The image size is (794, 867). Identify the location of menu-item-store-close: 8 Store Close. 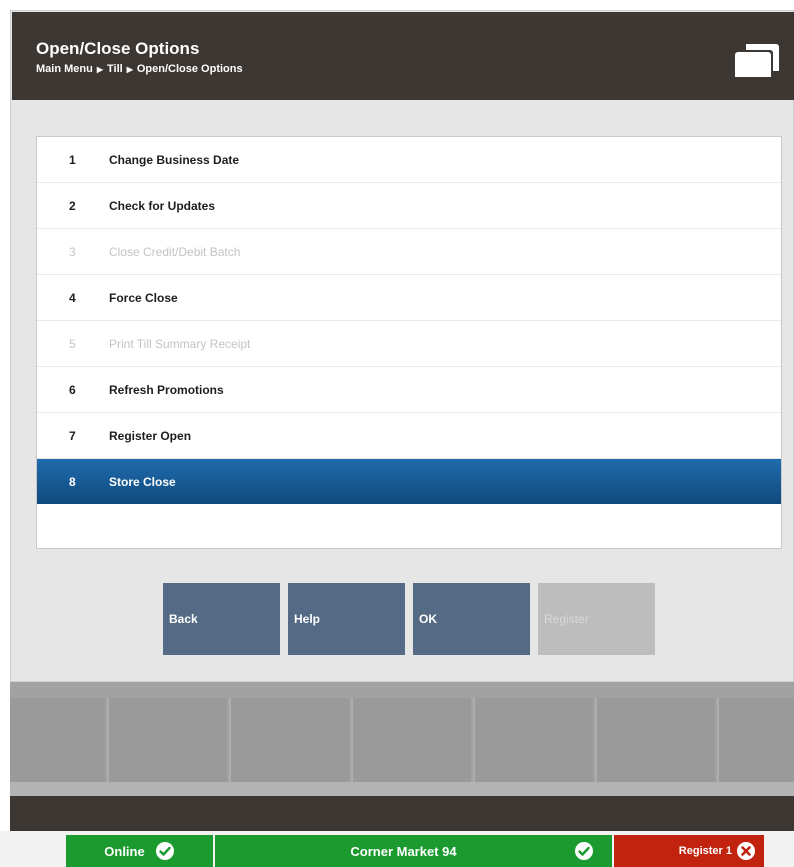
(409, 481).